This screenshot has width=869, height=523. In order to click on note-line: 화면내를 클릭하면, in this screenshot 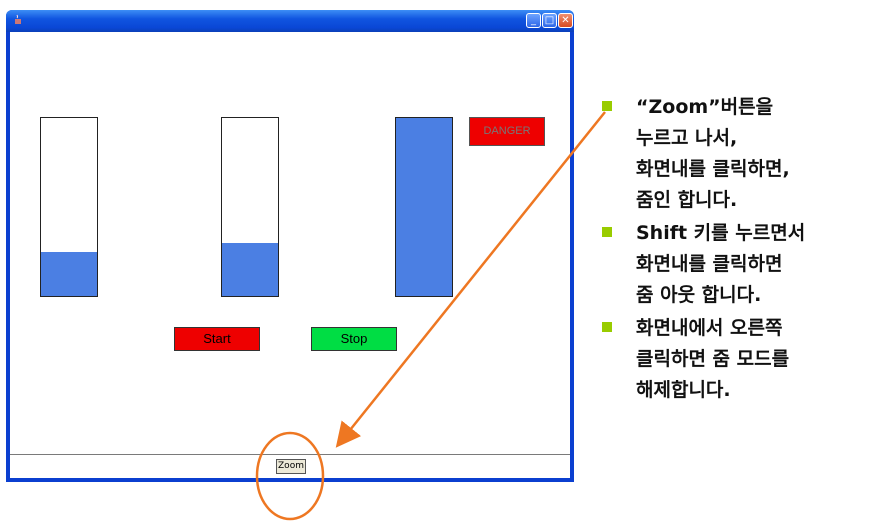, I will do `click(713, 169)`.